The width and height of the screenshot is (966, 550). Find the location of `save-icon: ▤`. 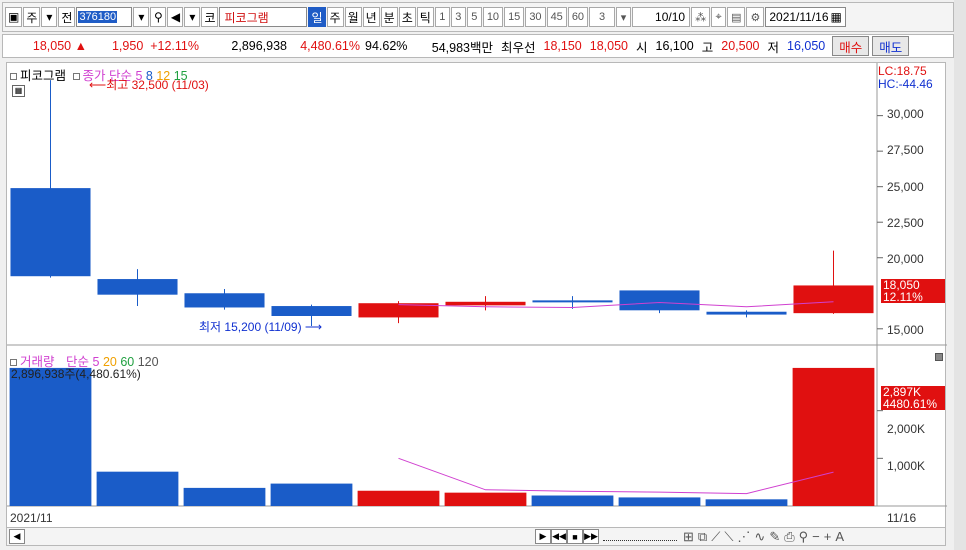

save-icon: ▤ is located at coordinates (736, 17).